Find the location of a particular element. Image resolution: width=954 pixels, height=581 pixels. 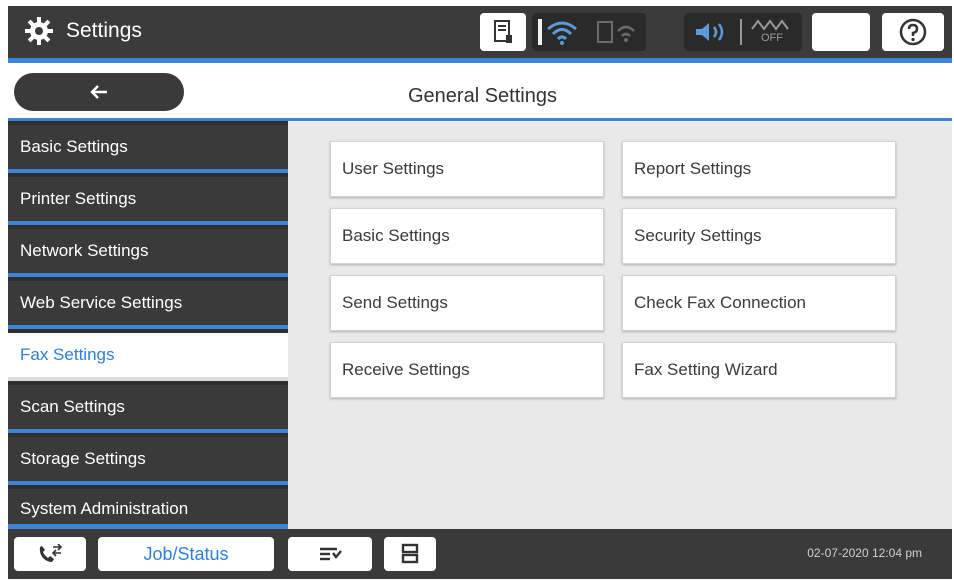

tile-check-fax-connection: Check Fax Connection is located at coordinates (759, 303).